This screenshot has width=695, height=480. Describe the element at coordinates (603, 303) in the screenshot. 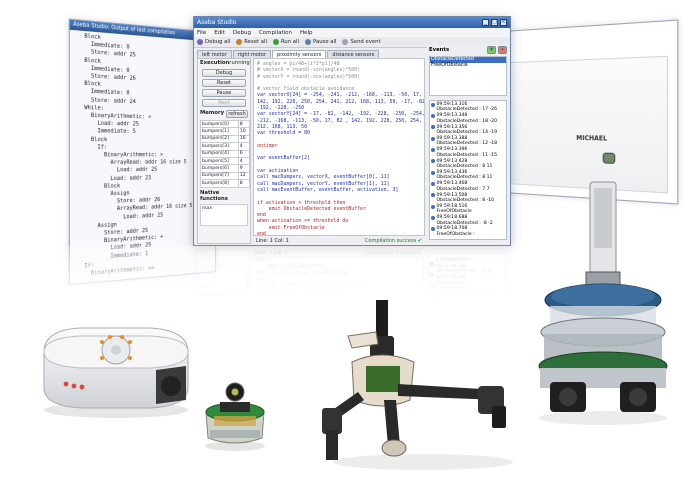

I see `marxbot-robot-icon` at that location.